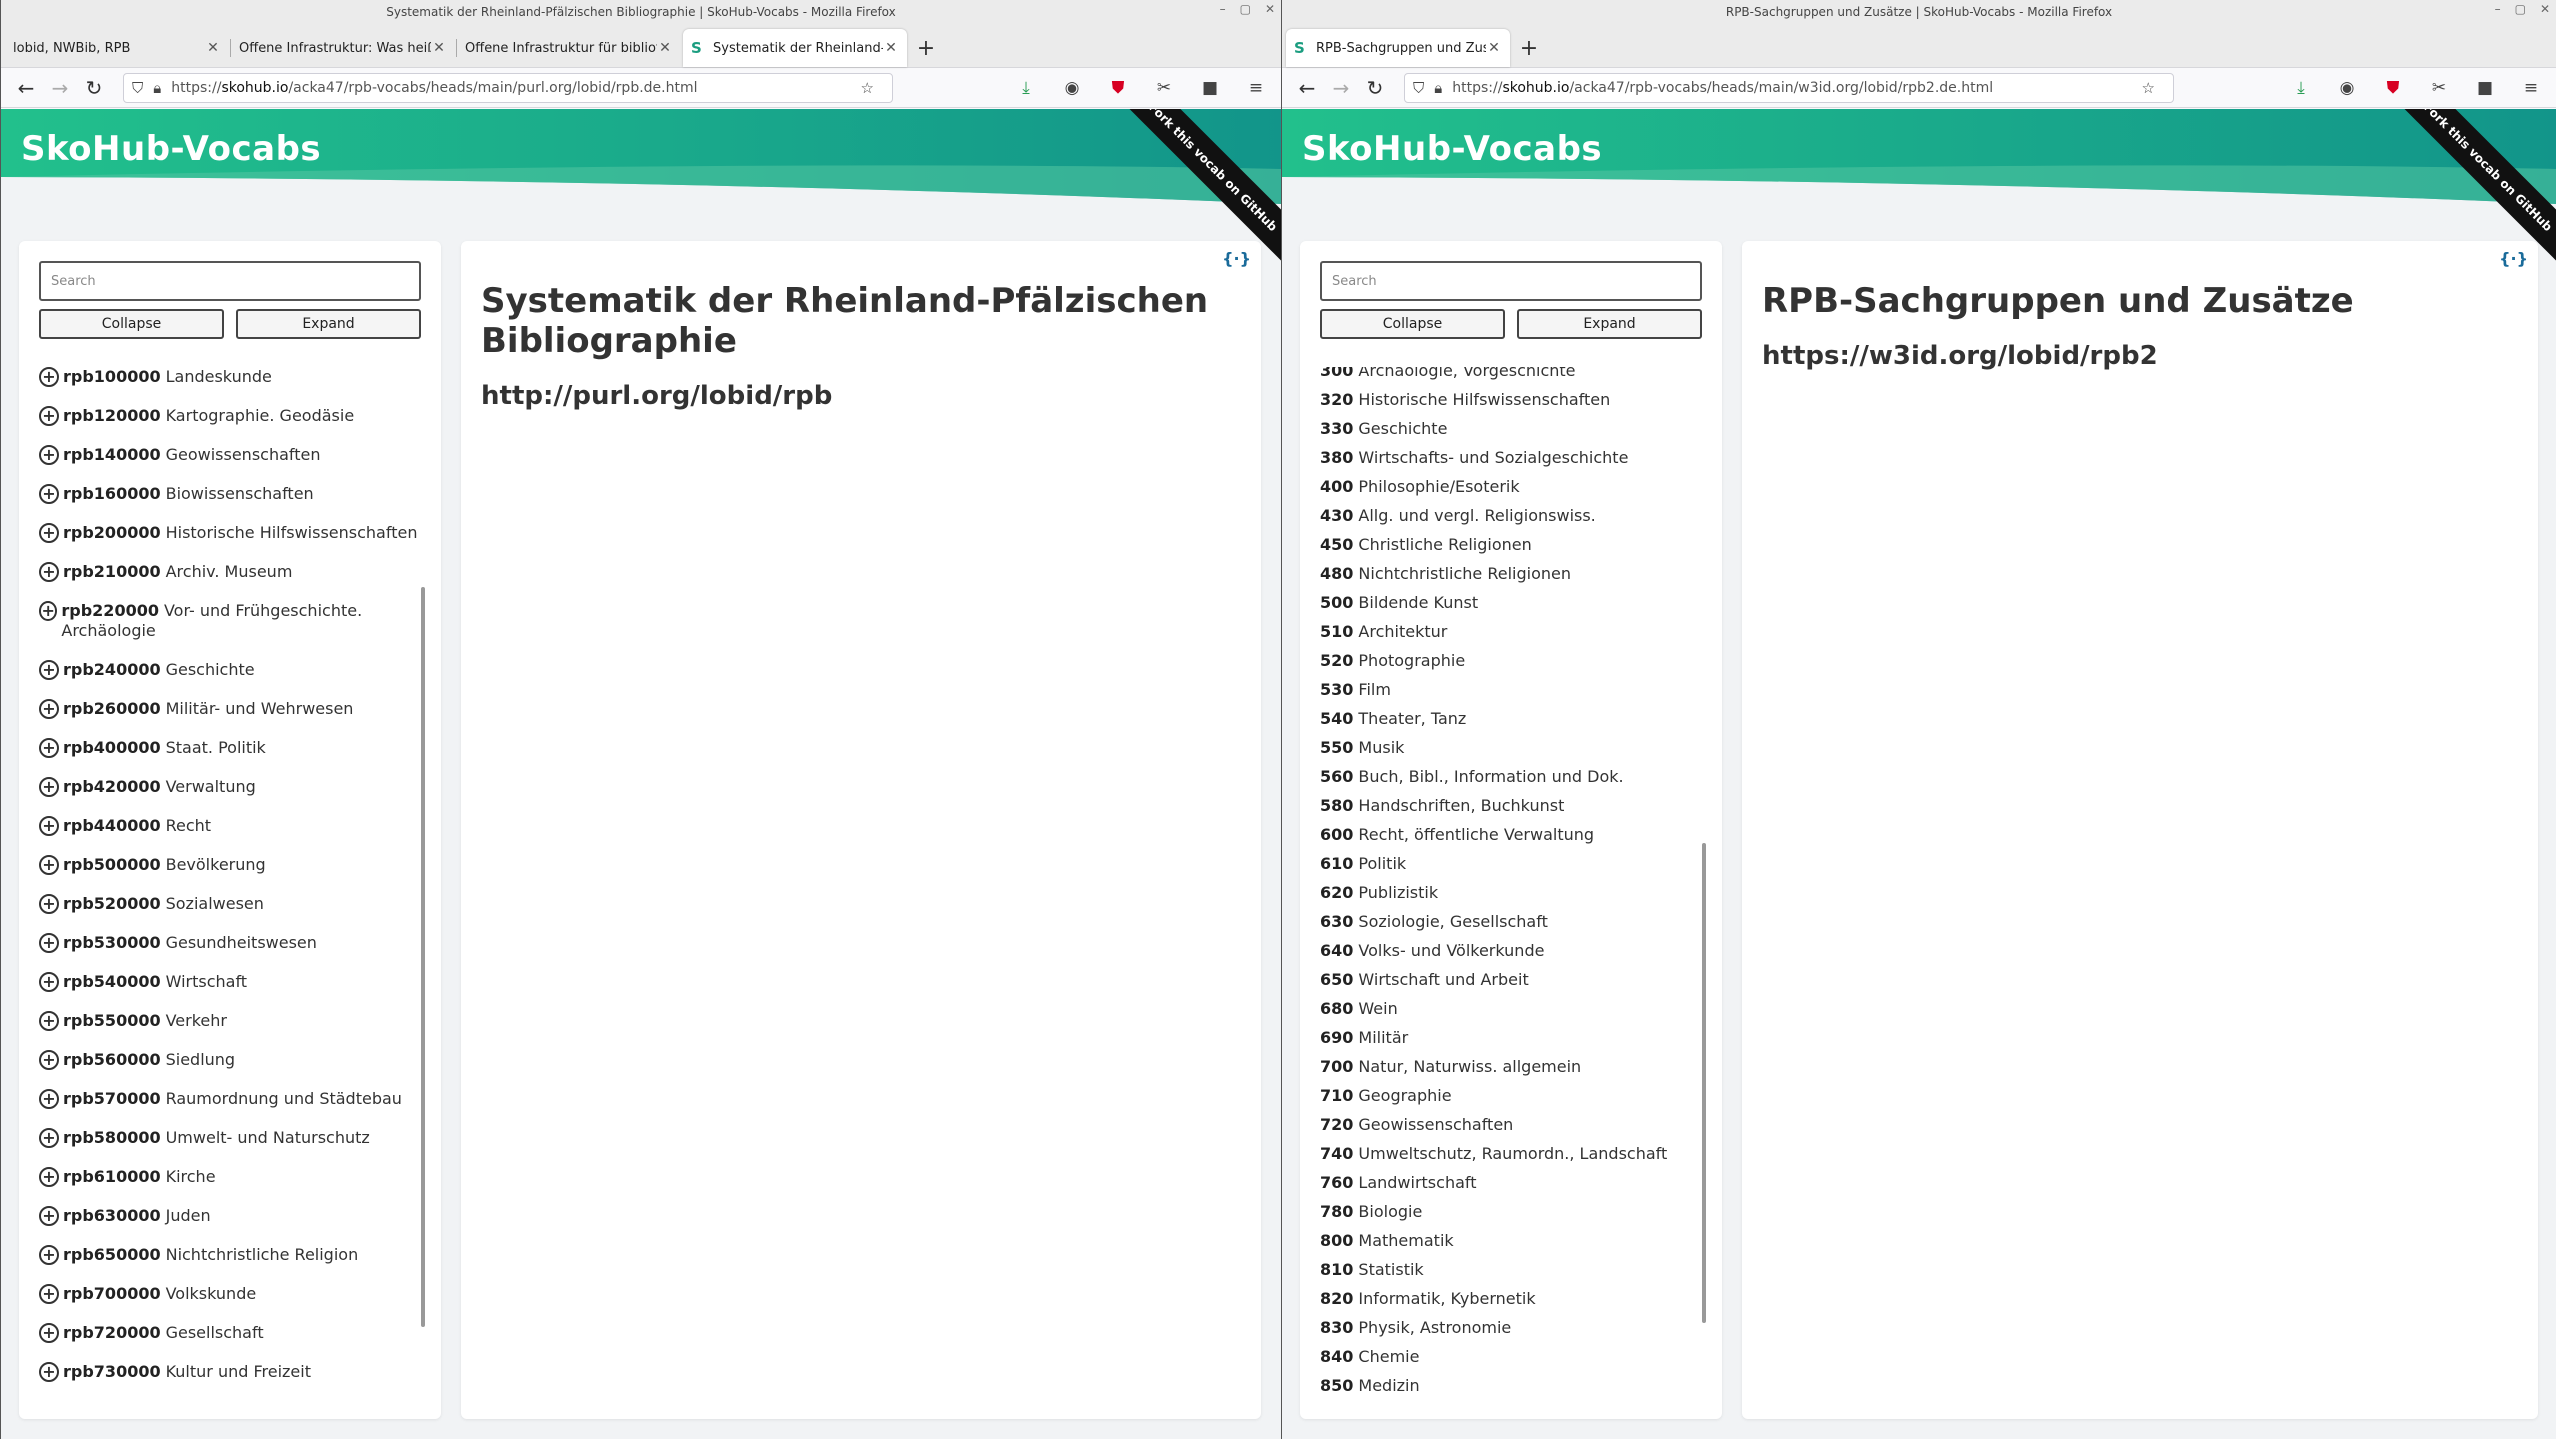 This screenshot has height=1439, width=2556. What do you see at coordinates (1341, 88) in the screenshot?
I see `forward-button: →` at bounding box center [1341, 88].